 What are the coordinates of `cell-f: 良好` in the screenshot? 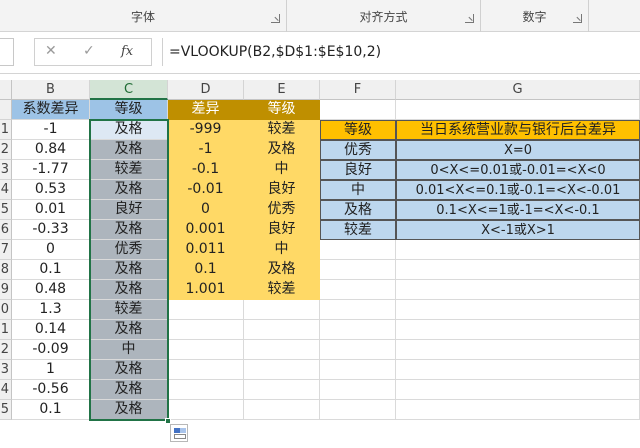 It's located at (358, 170).